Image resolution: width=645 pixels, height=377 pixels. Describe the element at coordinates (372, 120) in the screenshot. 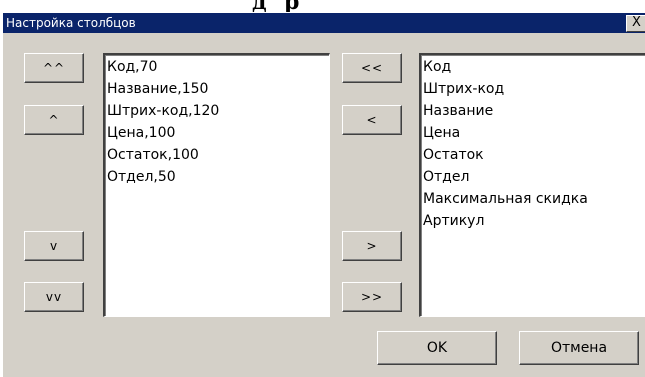

I see `add-button: <` at that location.